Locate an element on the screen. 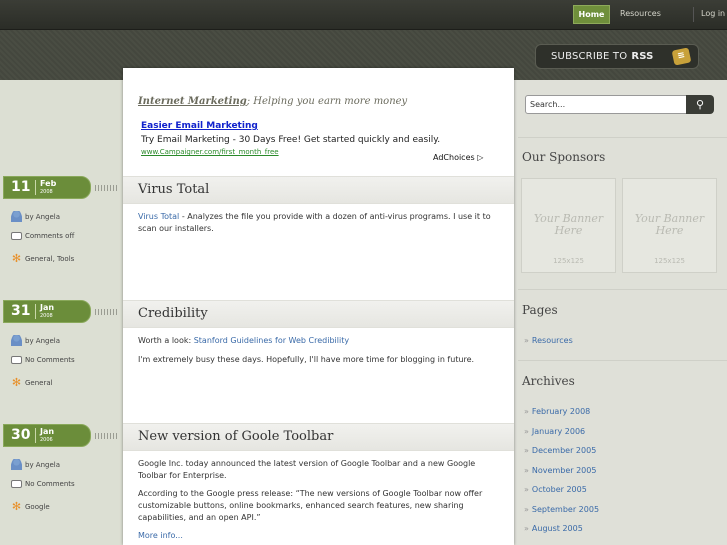 The height and width of the screenshot is (545, 727). post-tags: ✻ General is located at coordinates (32, 382).